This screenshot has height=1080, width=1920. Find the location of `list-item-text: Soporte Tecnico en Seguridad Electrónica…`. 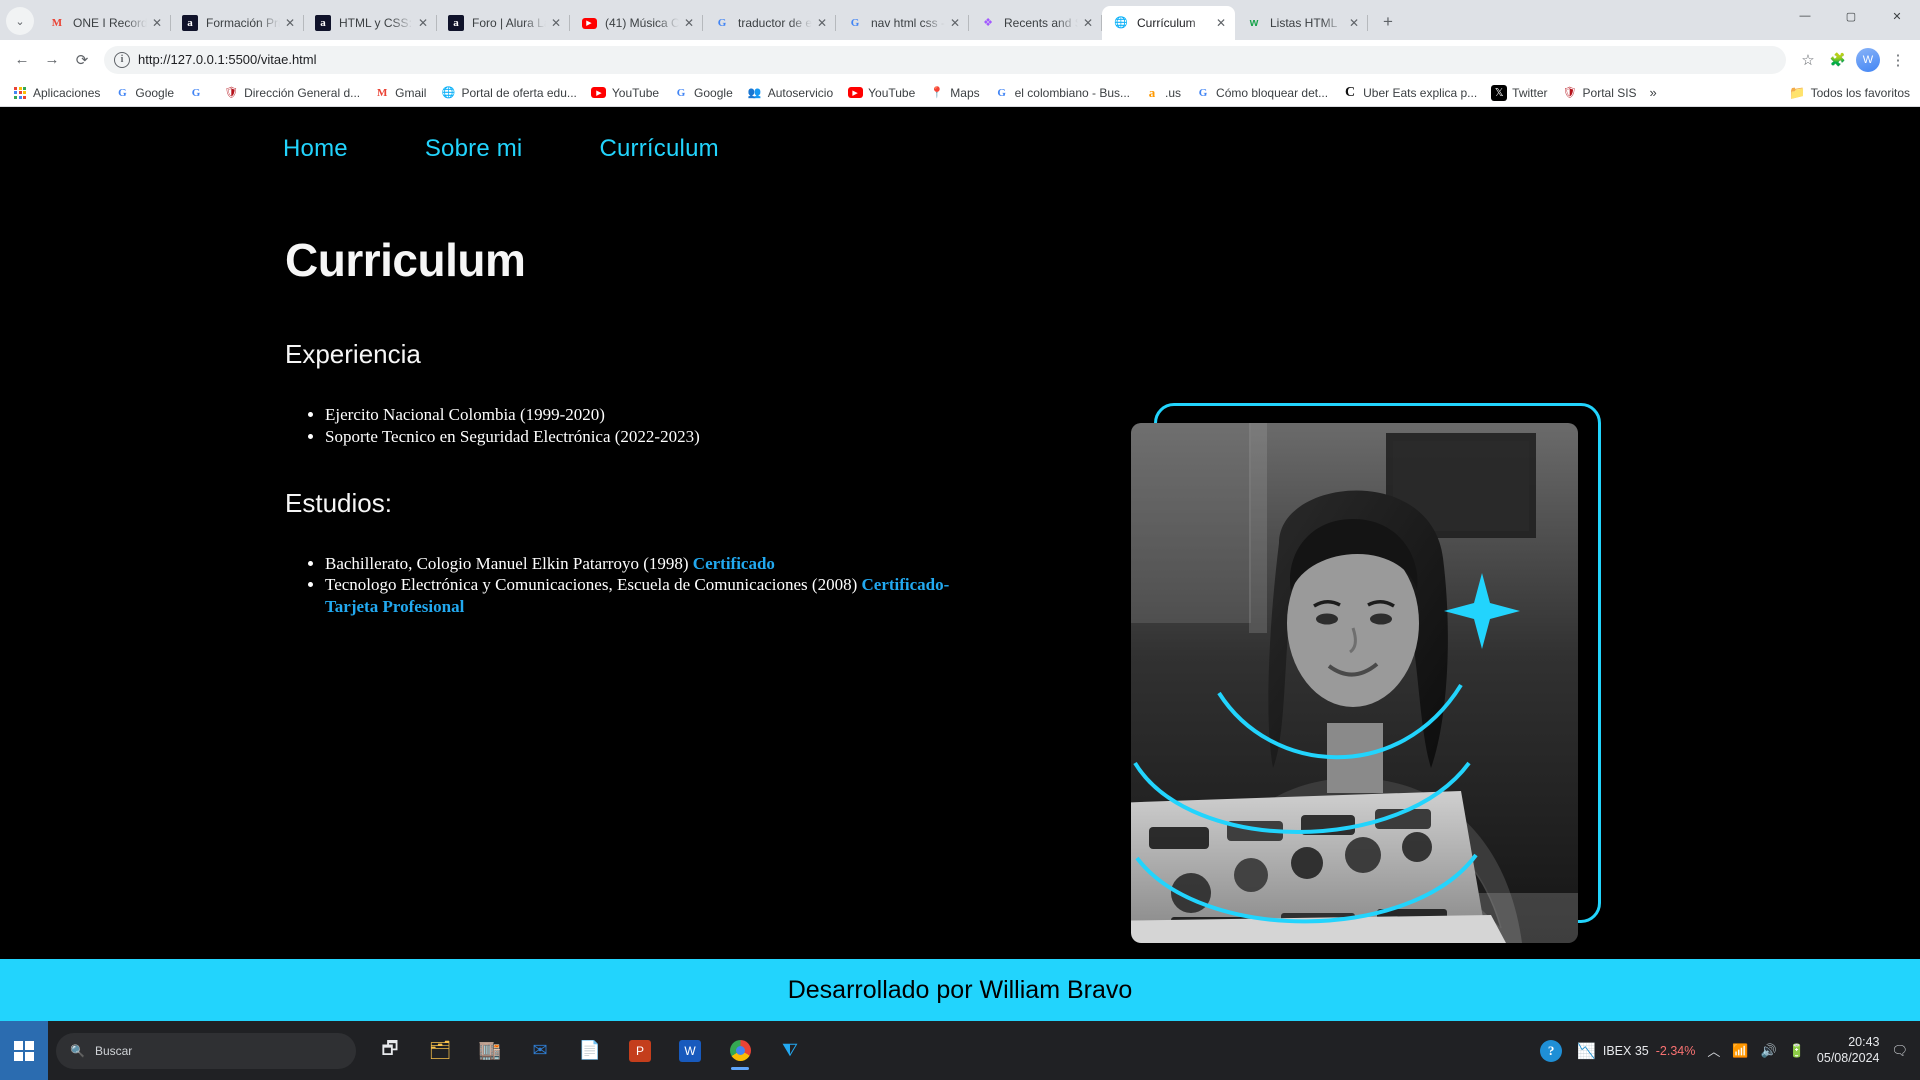

list-item-text: Soporte Tecnico en Seguridad Electrónica… is located at coordinates (512, 436).